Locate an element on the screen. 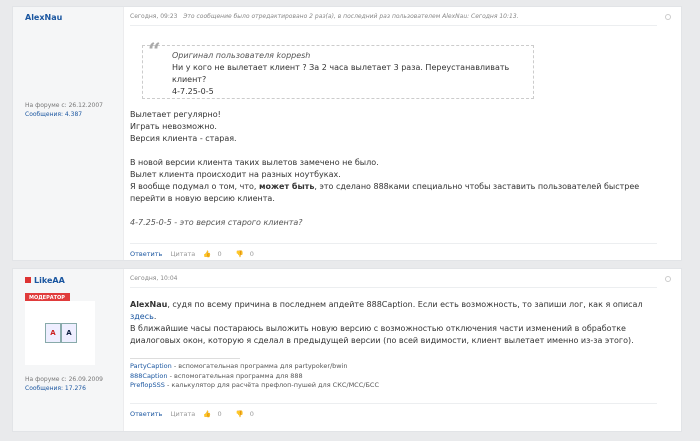 The width and height of the screenshot is (700, 441). post-timestamp: Сегодня, 09:23 is located at coordinates (154, 16).